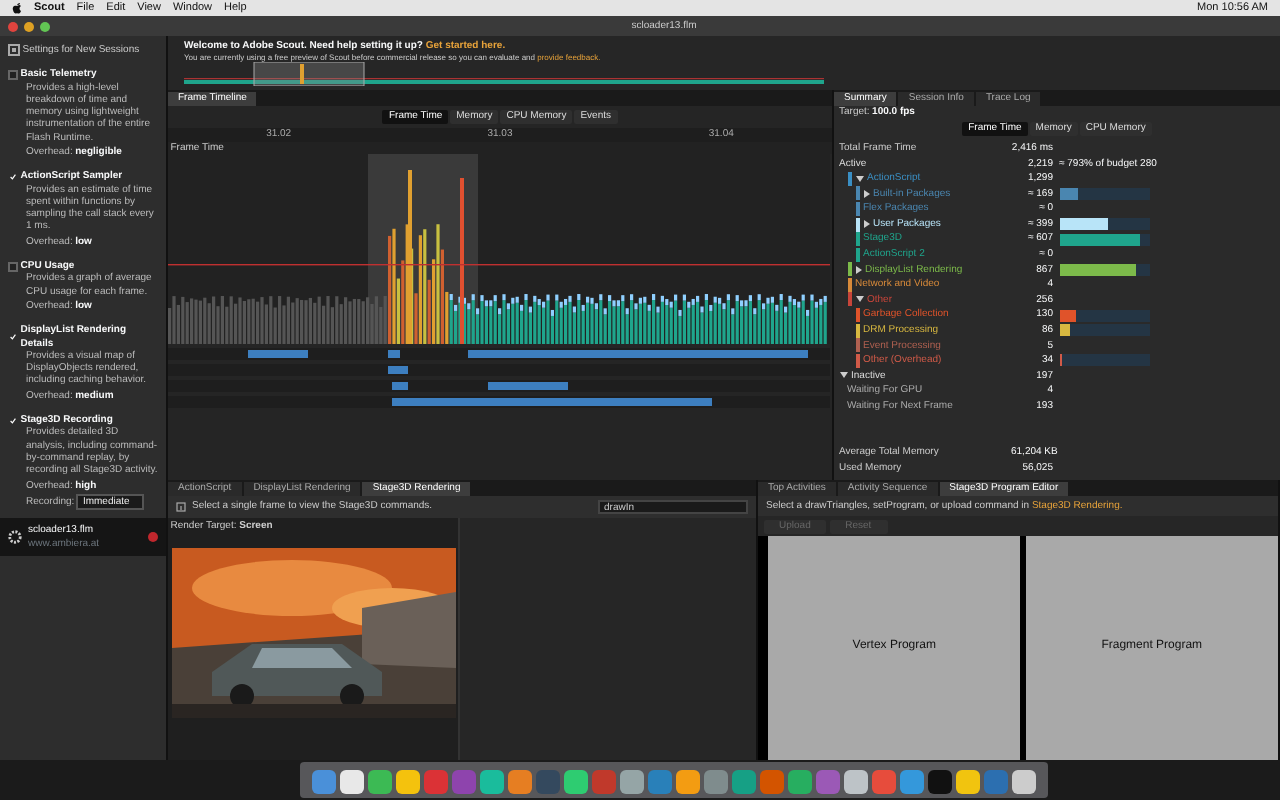 The height and width of the screenshot is (800, 1280). Describe the element at coordinates (499, 249) in the screenshot. I see `frame-time-drawing` at that location.